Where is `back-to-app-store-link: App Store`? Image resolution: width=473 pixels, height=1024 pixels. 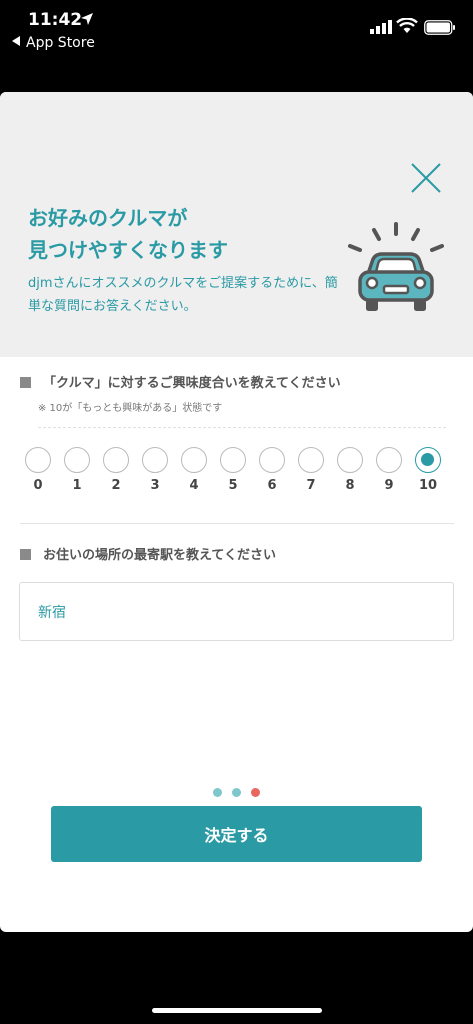
back-to-app-store-link: App Store is located at coordinates (53, 43).